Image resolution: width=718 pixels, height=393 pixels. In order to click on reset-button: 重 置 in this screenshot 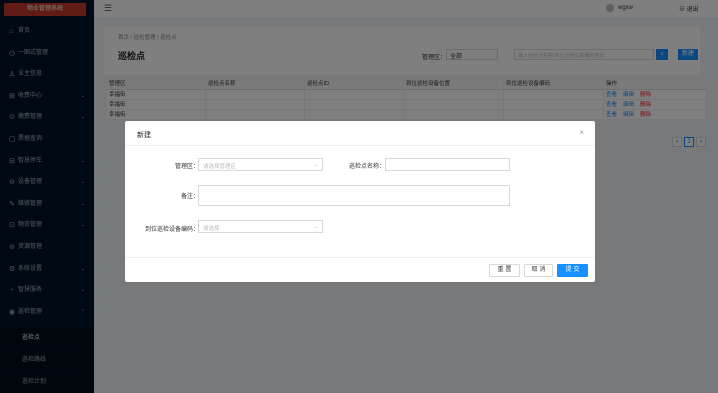, I will do `click(504, 270)`.